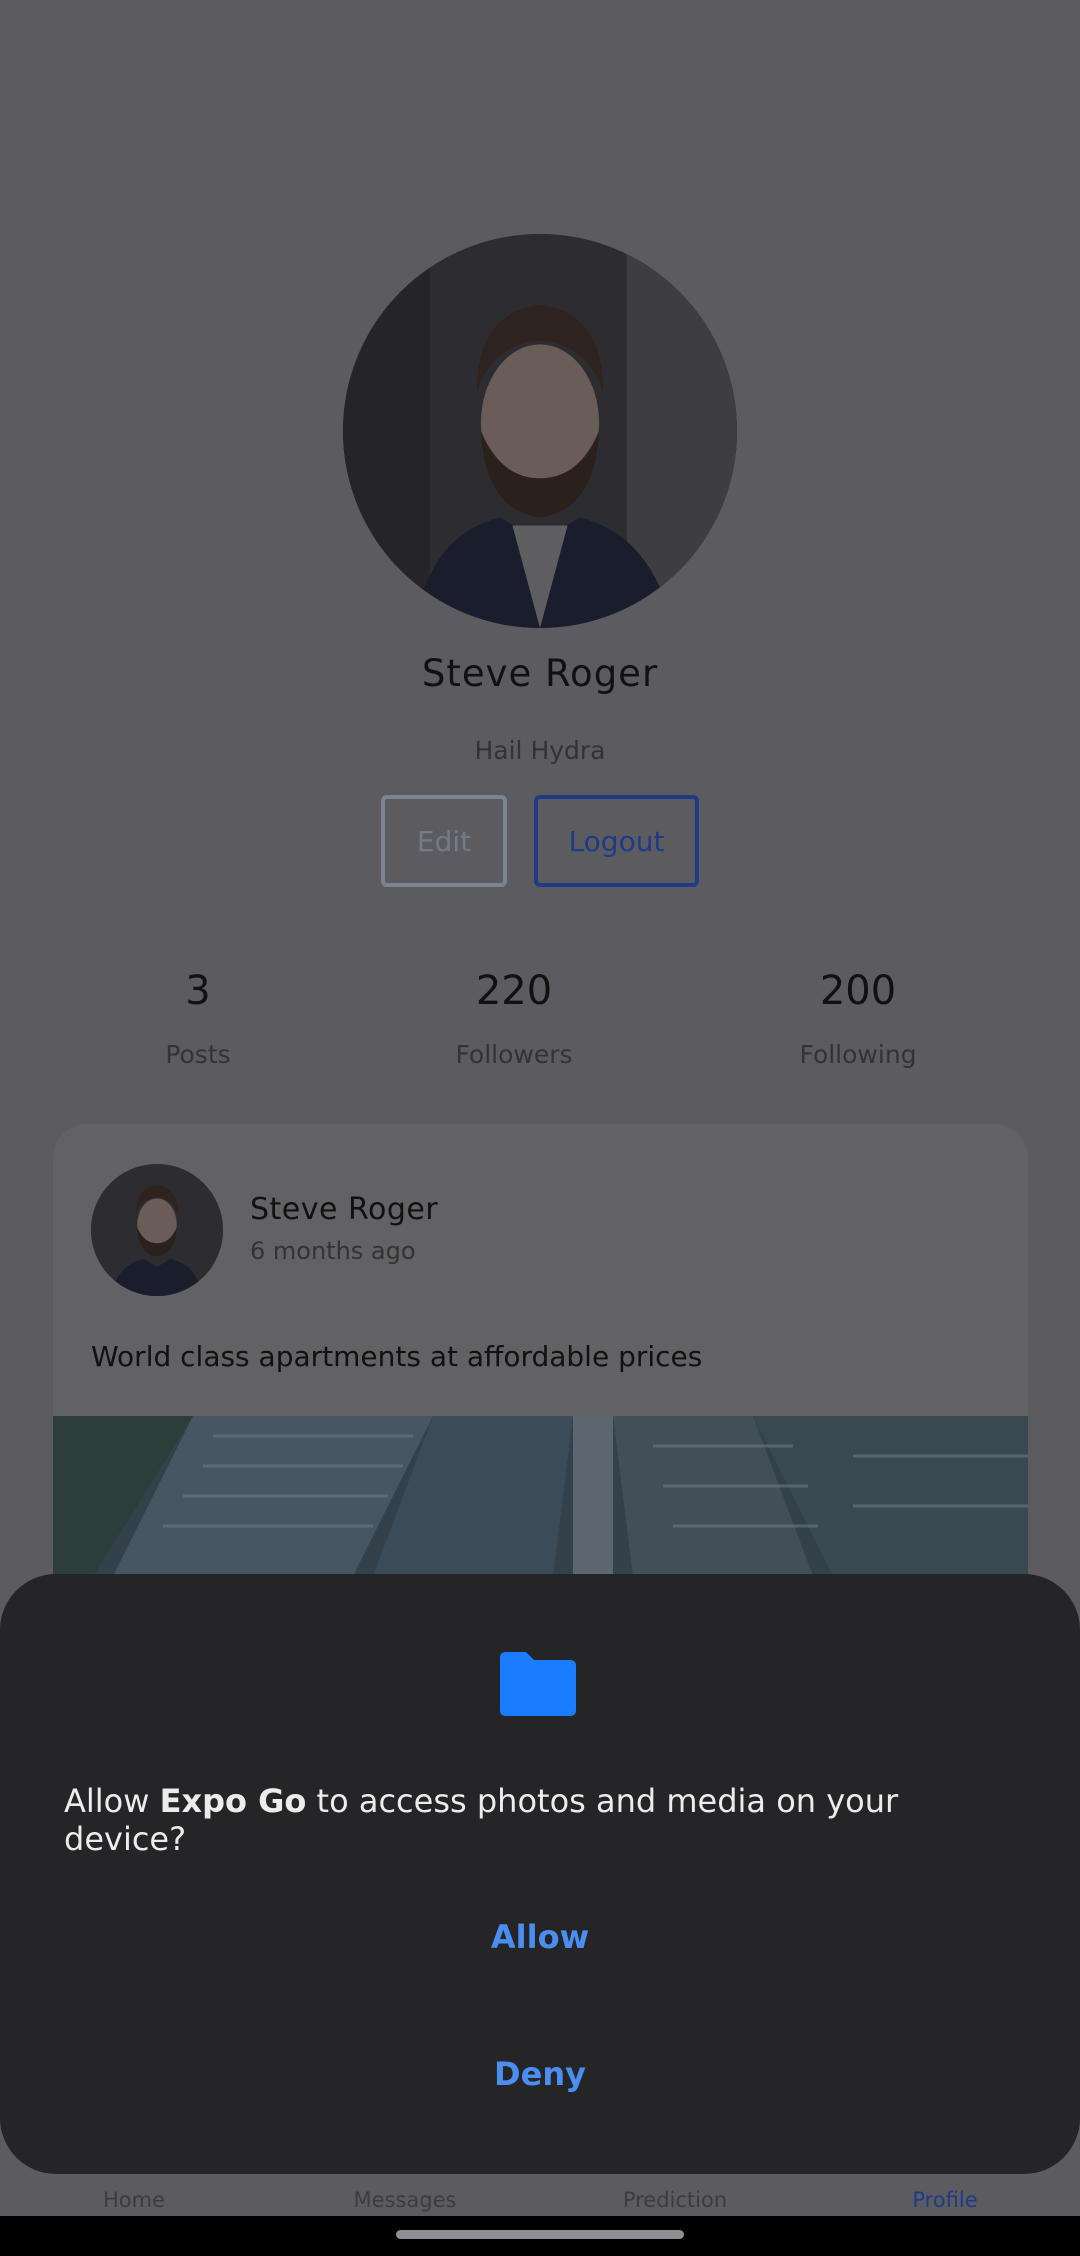 This screenshot has width=1080, height=2256. I want to click on post-timestamp: 6 months ago, so click(333, 1251).